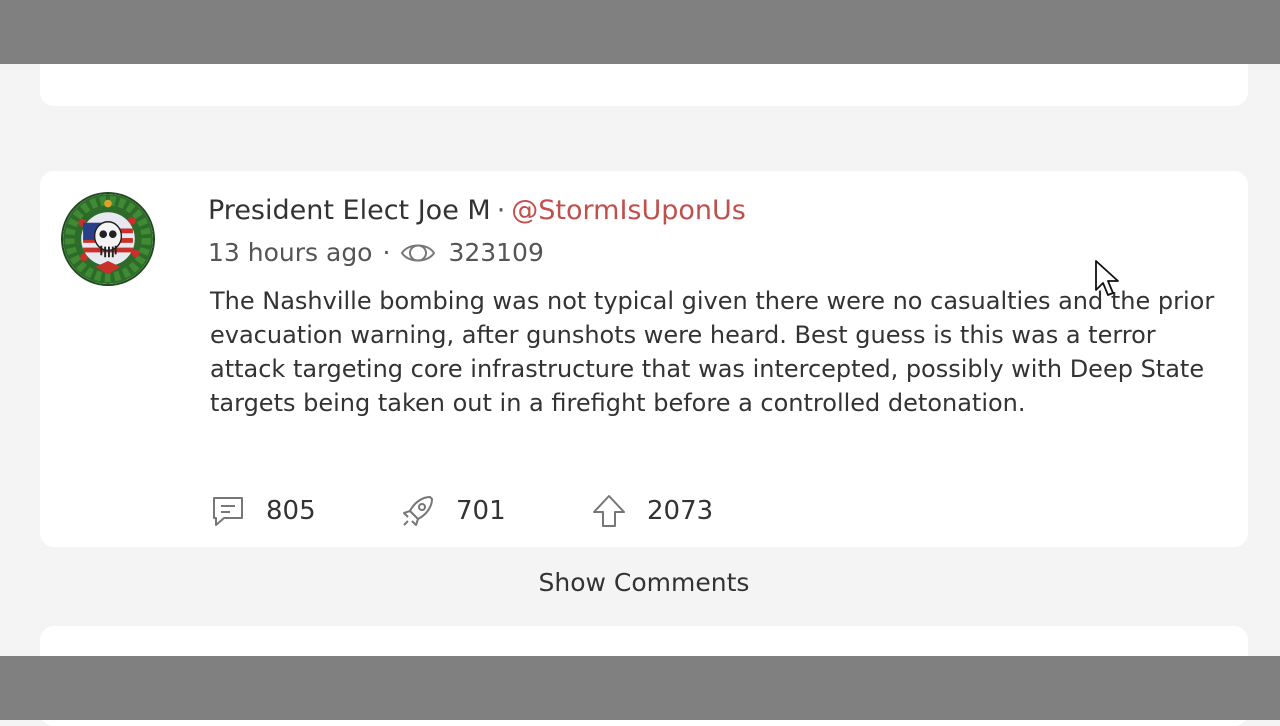  I want to click on comment-bubble-icon, so click(228, 511).